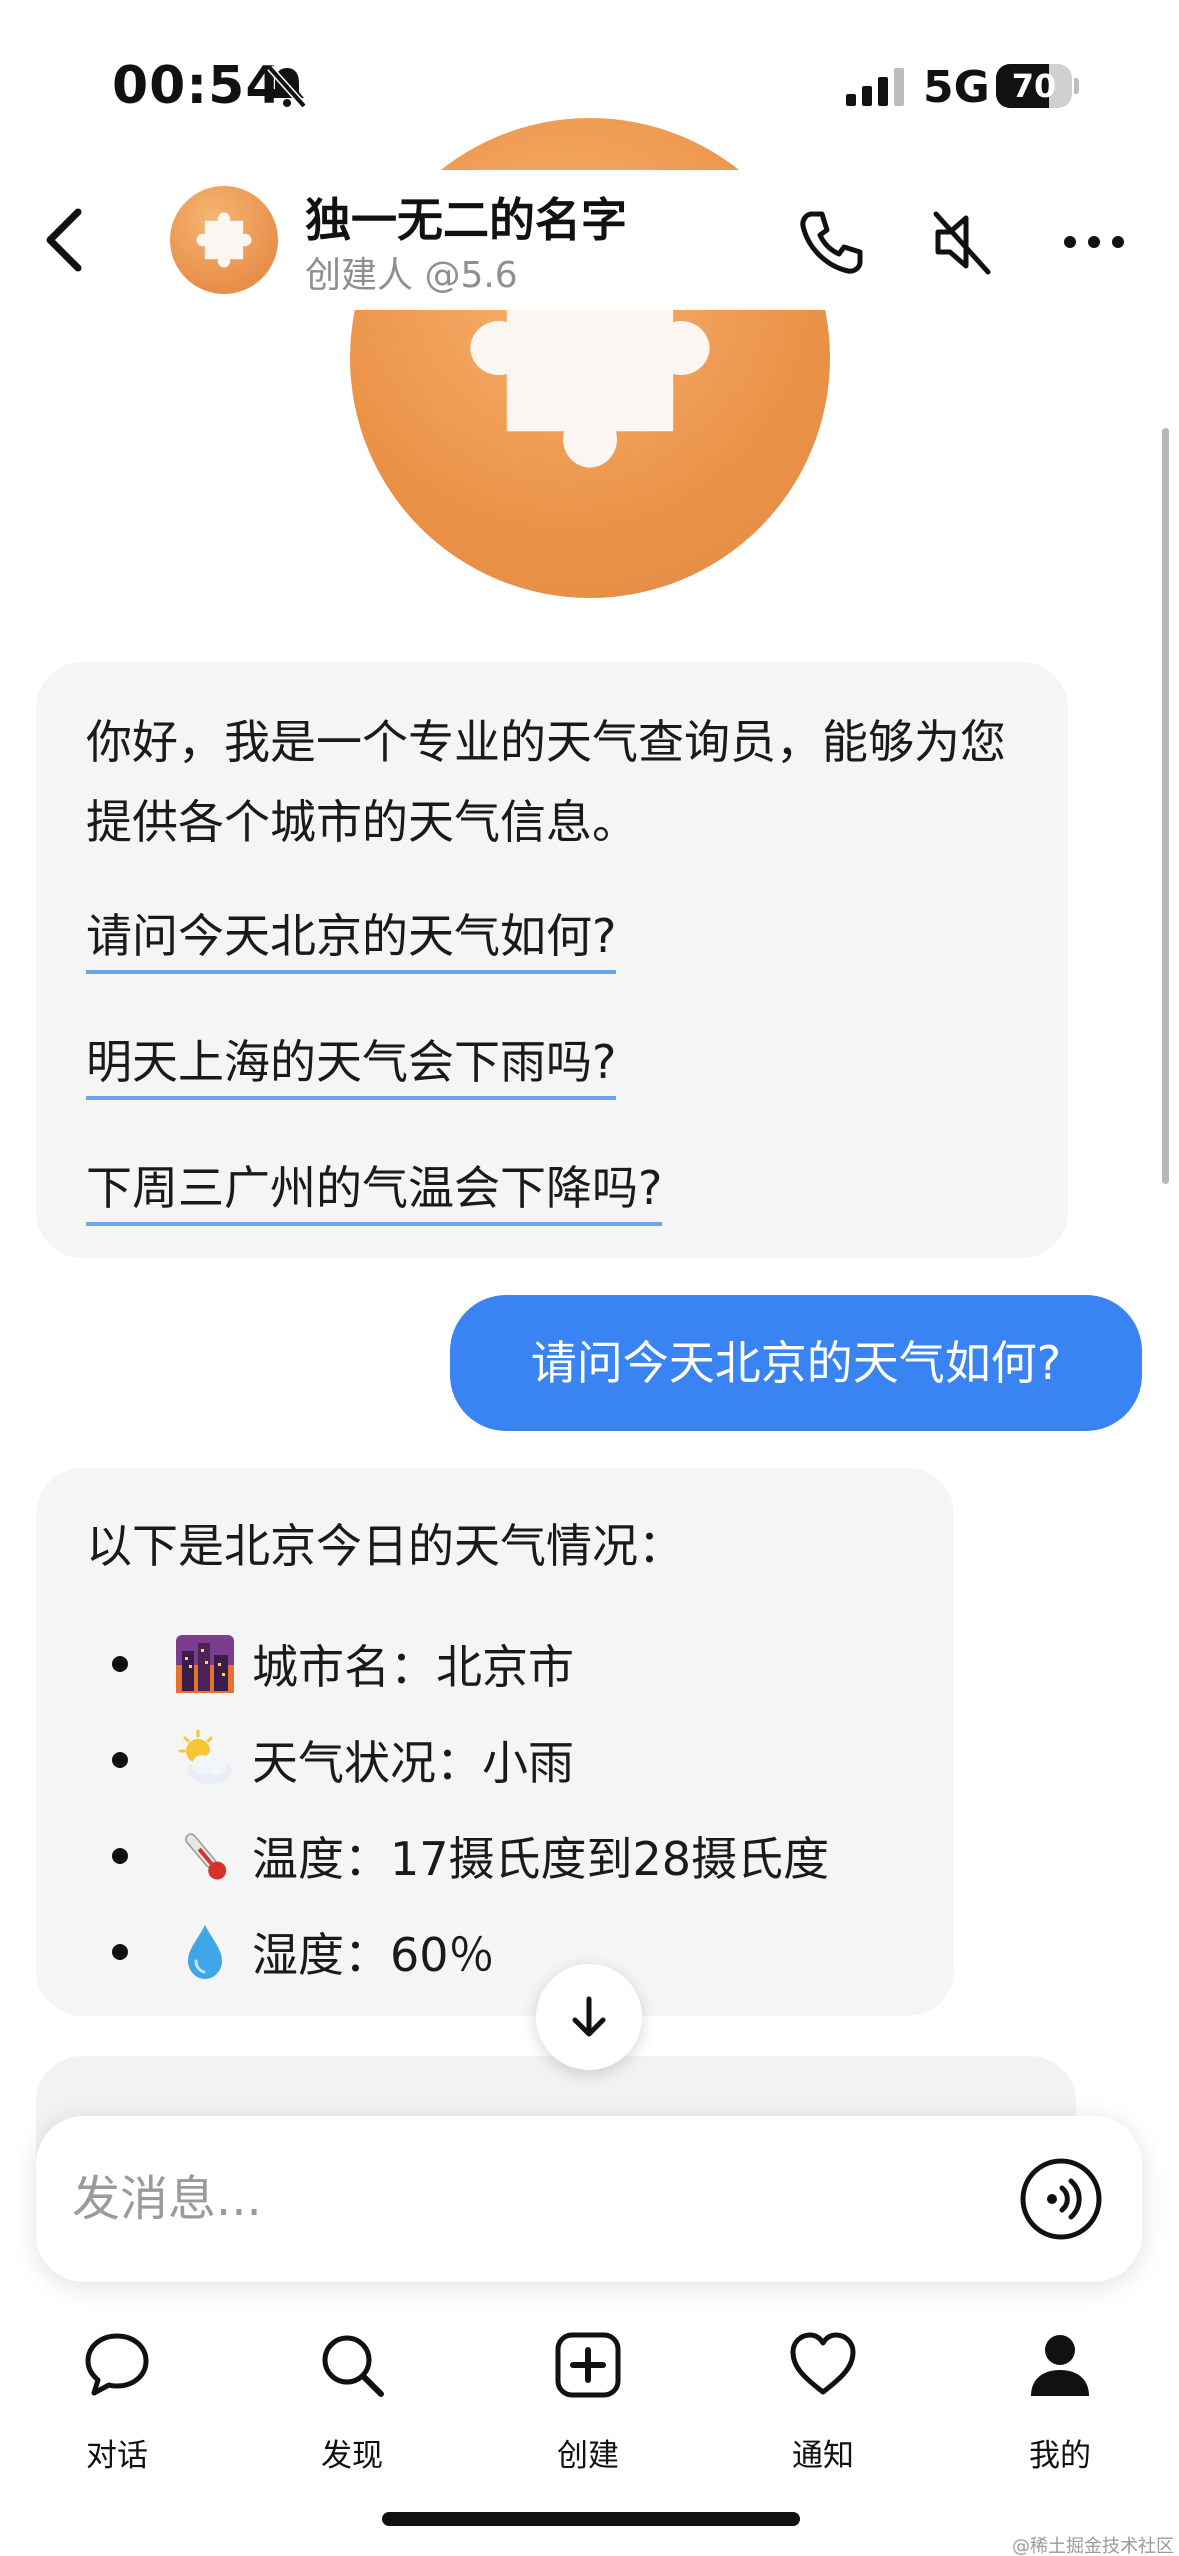 The height and width of the screenshot is (2556, 1179). I want to click on user-message-text: 请问今天北京的天气如何?, so click(796, 1363).